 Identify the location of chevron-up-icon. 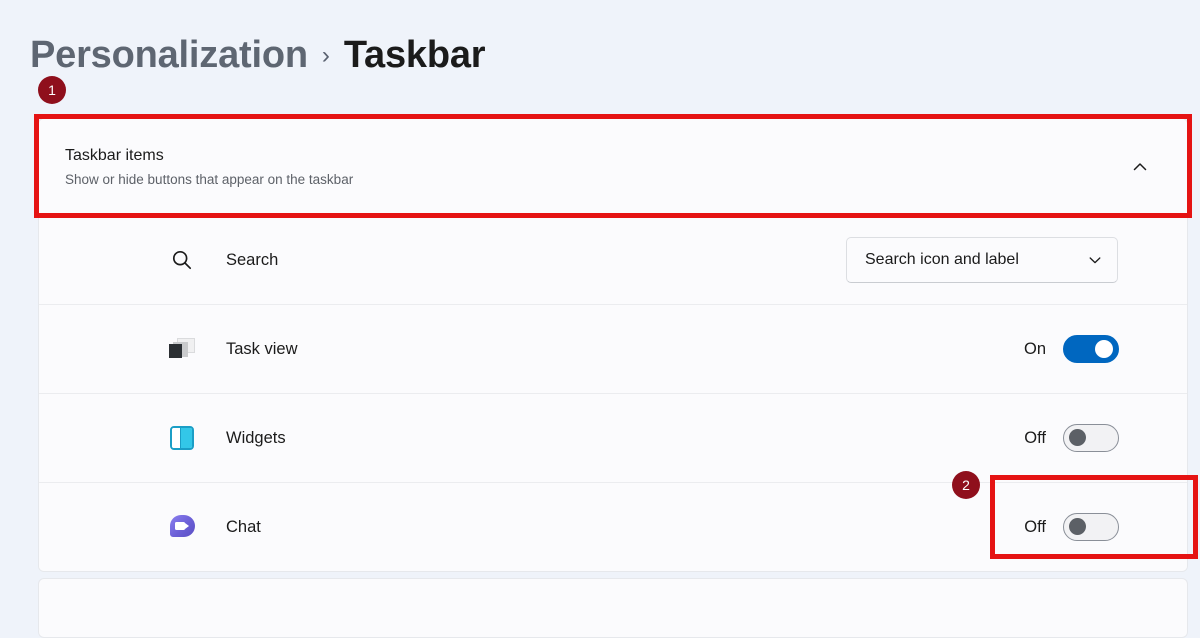
(1140, 167).